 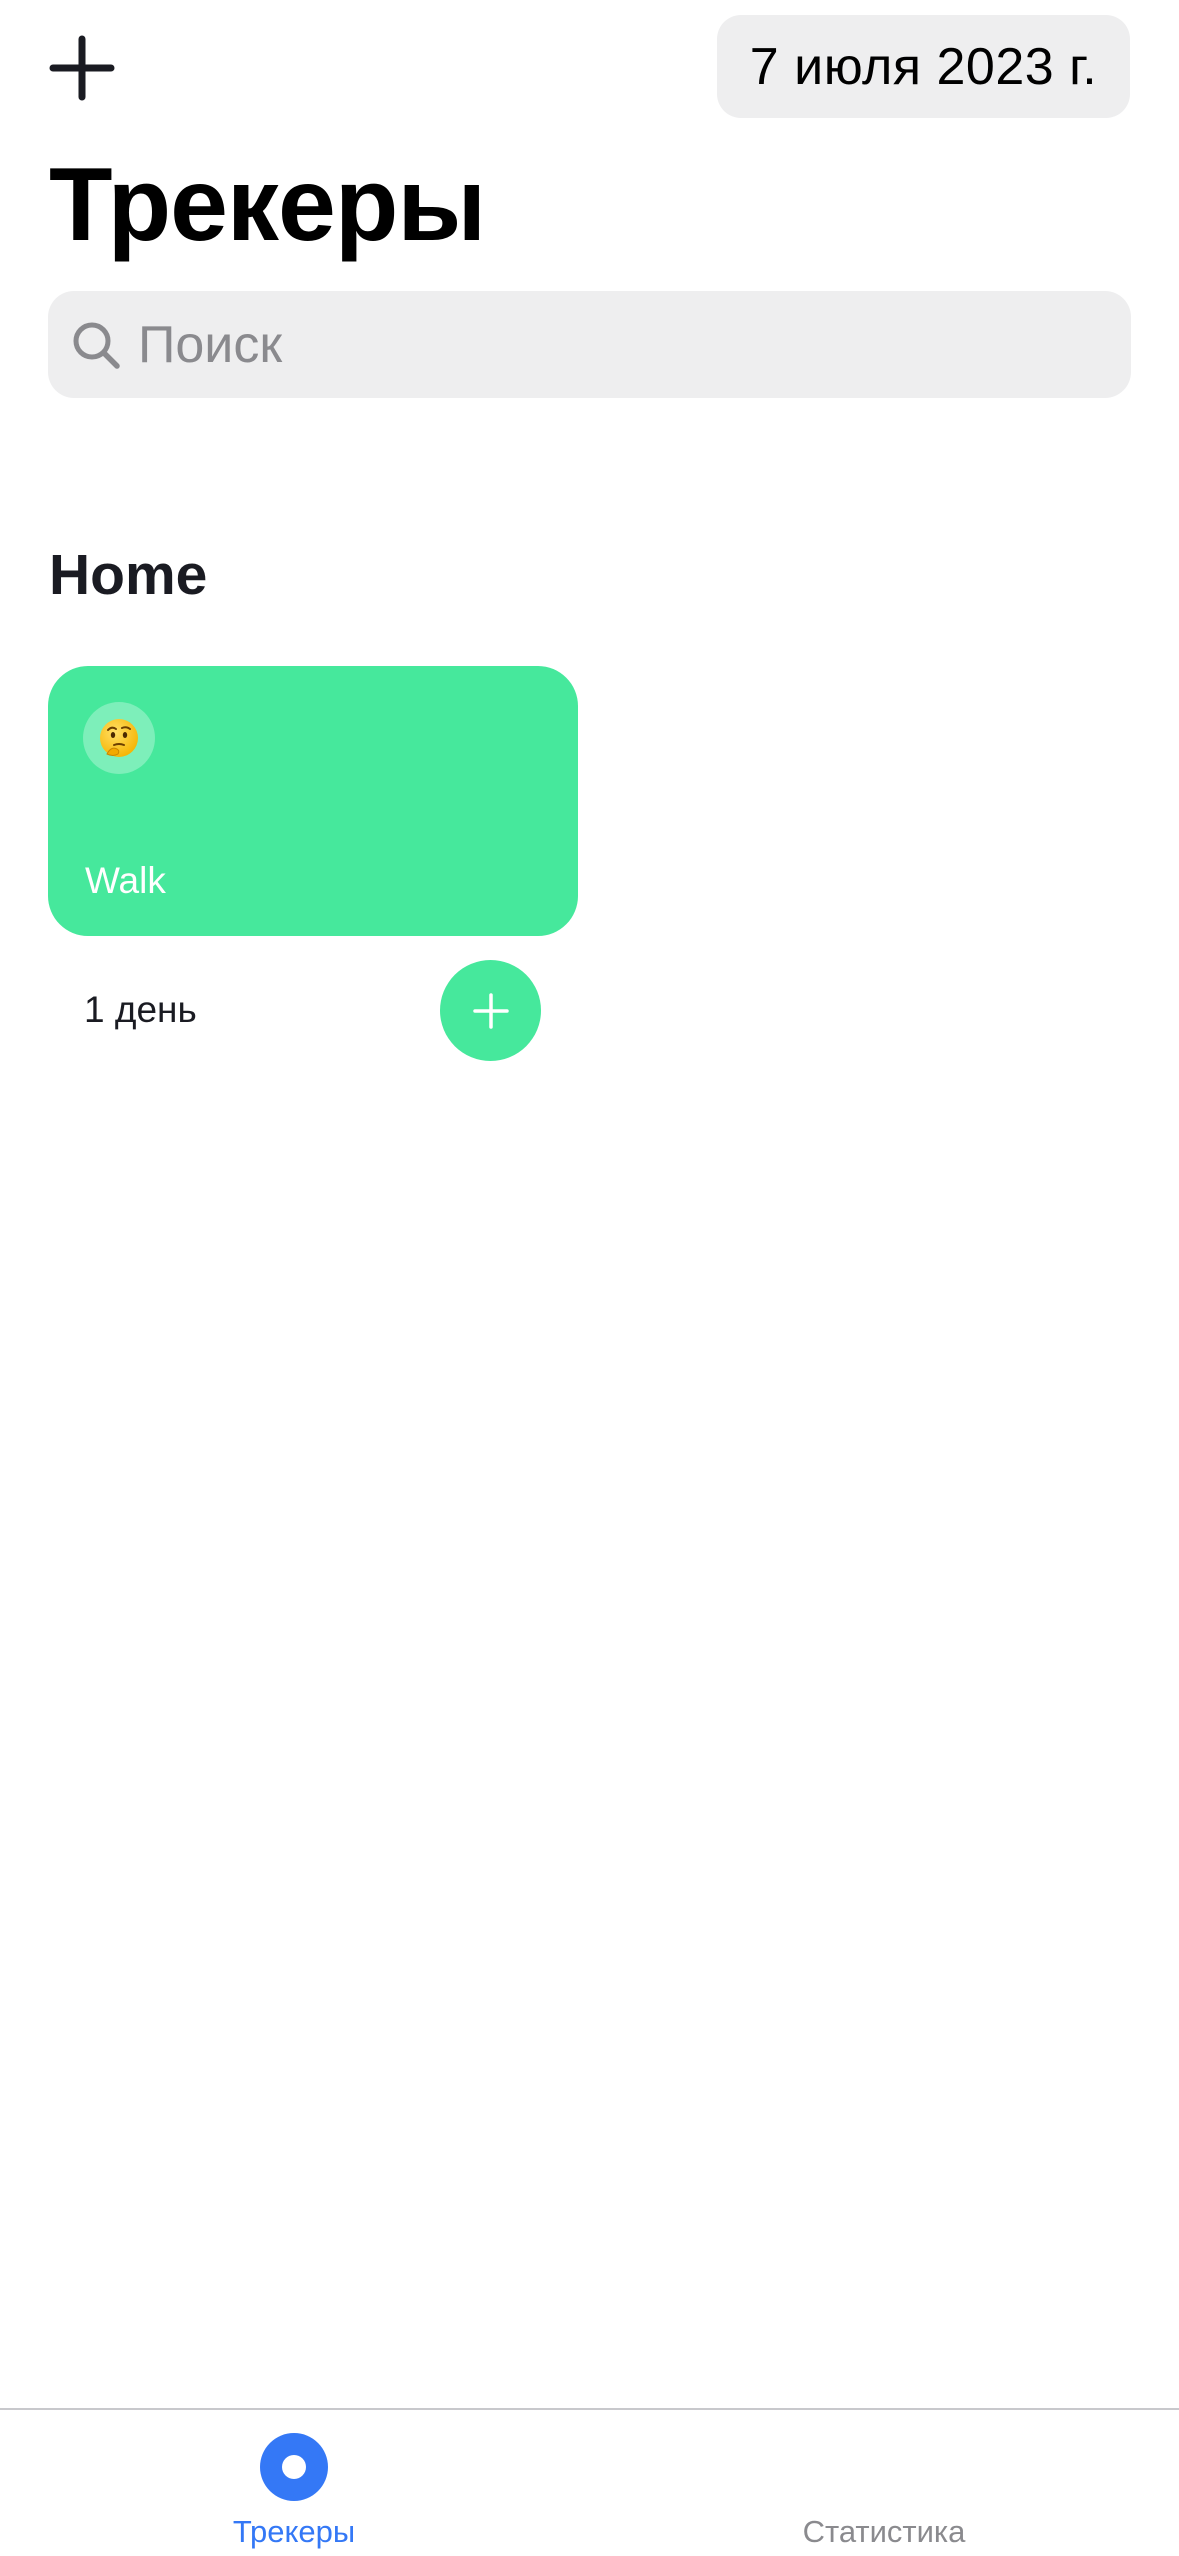 I want to click on thinking-face-icon, so click(x=119, y=738).